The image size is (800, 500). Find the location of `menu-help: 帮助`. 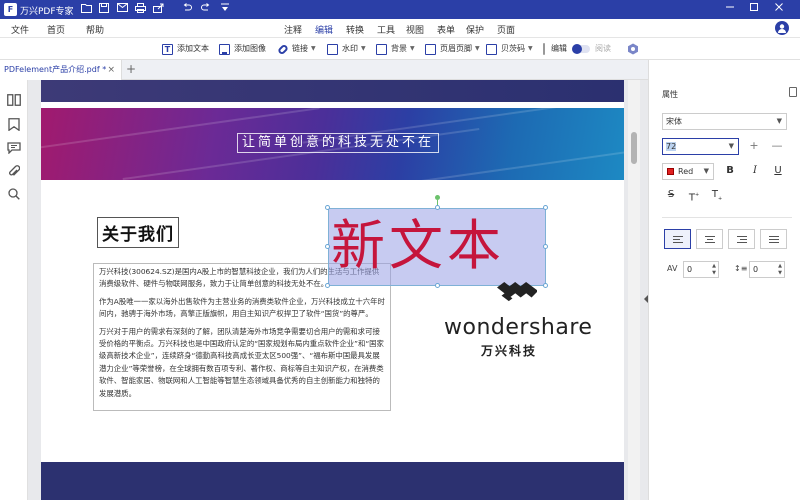

menu-help: 帮助 is located at coordinates (95, 29).